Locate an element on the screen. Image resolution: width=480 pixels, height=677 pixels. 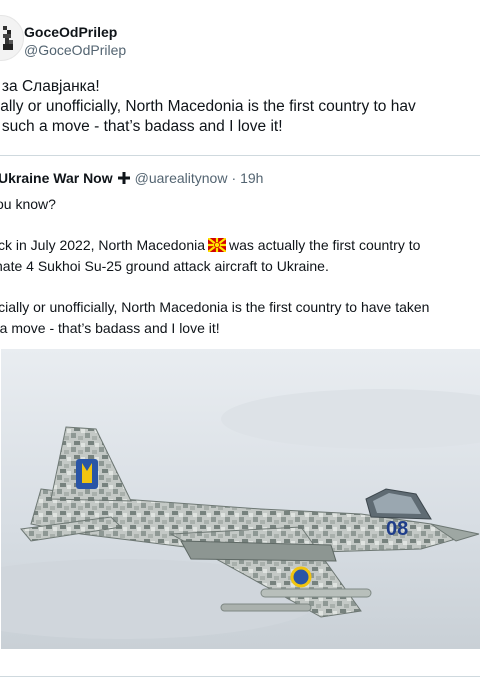
author-display-name: GoceOdPrilep is located at coordinates (70, 32).